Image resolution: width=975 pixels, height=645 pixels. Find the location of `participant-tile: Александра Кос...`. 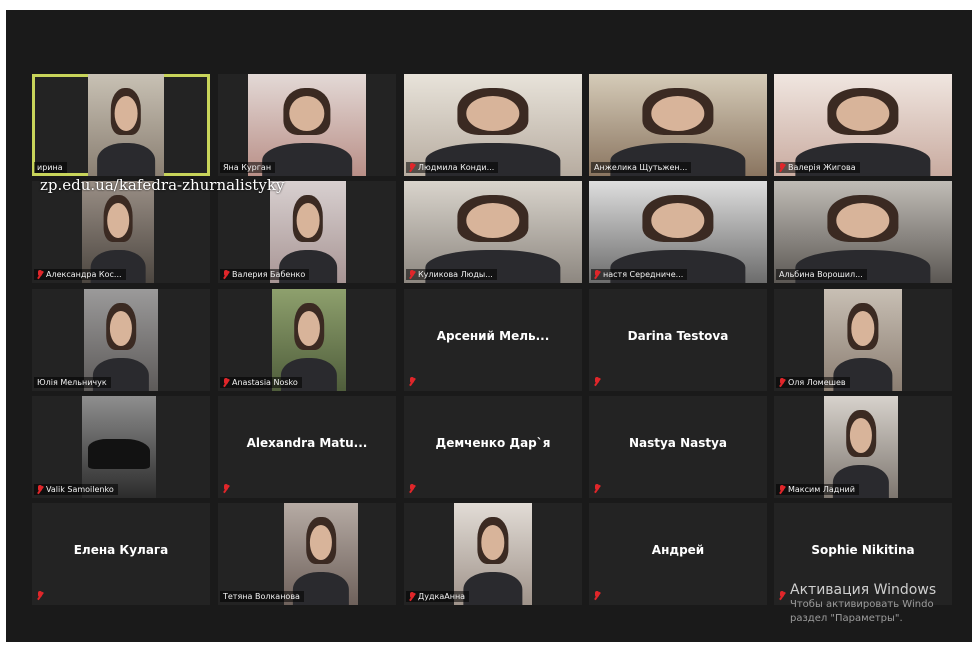

participant-tile: Александра Кос... is located at coordinates (121, 232).